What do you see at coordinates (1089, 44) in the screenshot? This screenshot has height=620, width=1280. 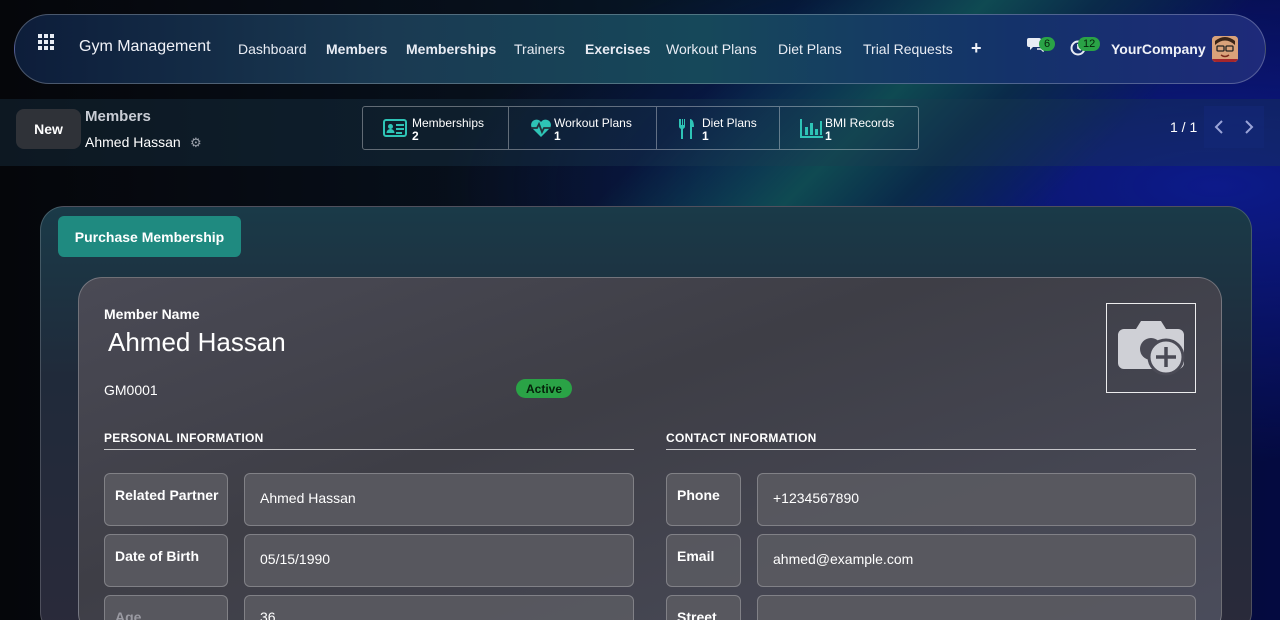 I see `activities-badge: 12` at bounding box center [1089, 44].